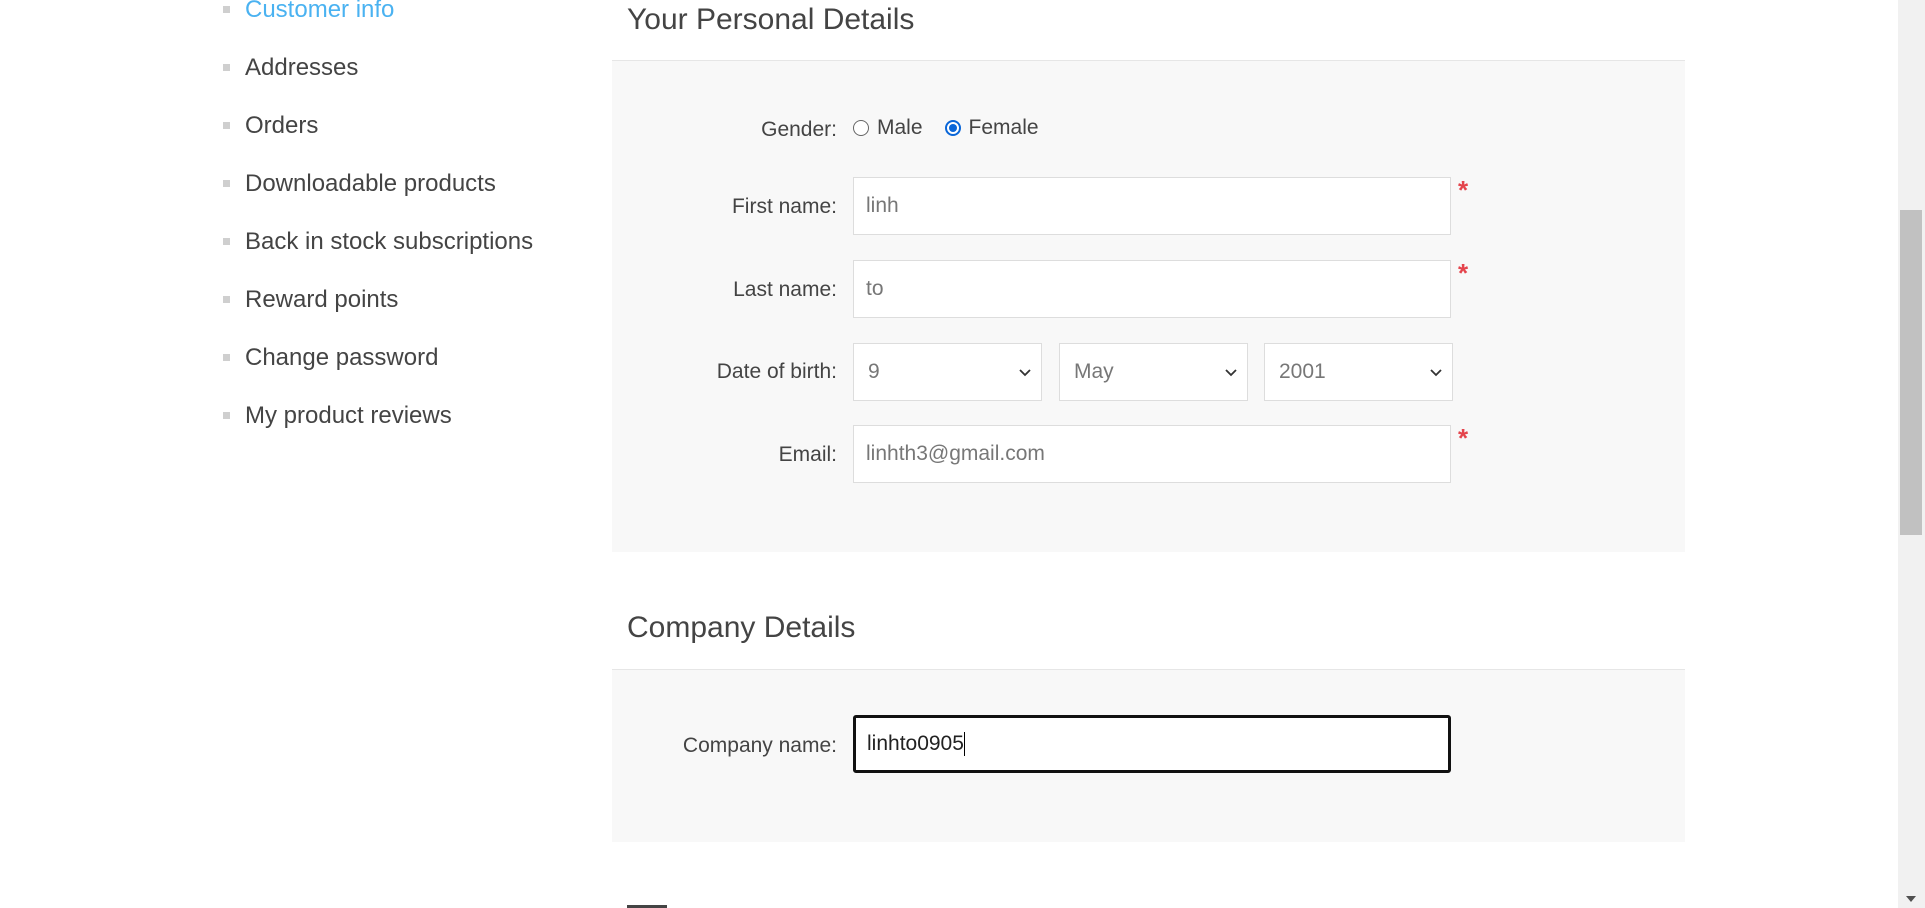 The width and height of the screenshot is (1925, 908). What do you see at coordinates (401, 77) in the screenshot?
I see `sidebar-item-addresses: Addresses` at bounding box center [401, 77].